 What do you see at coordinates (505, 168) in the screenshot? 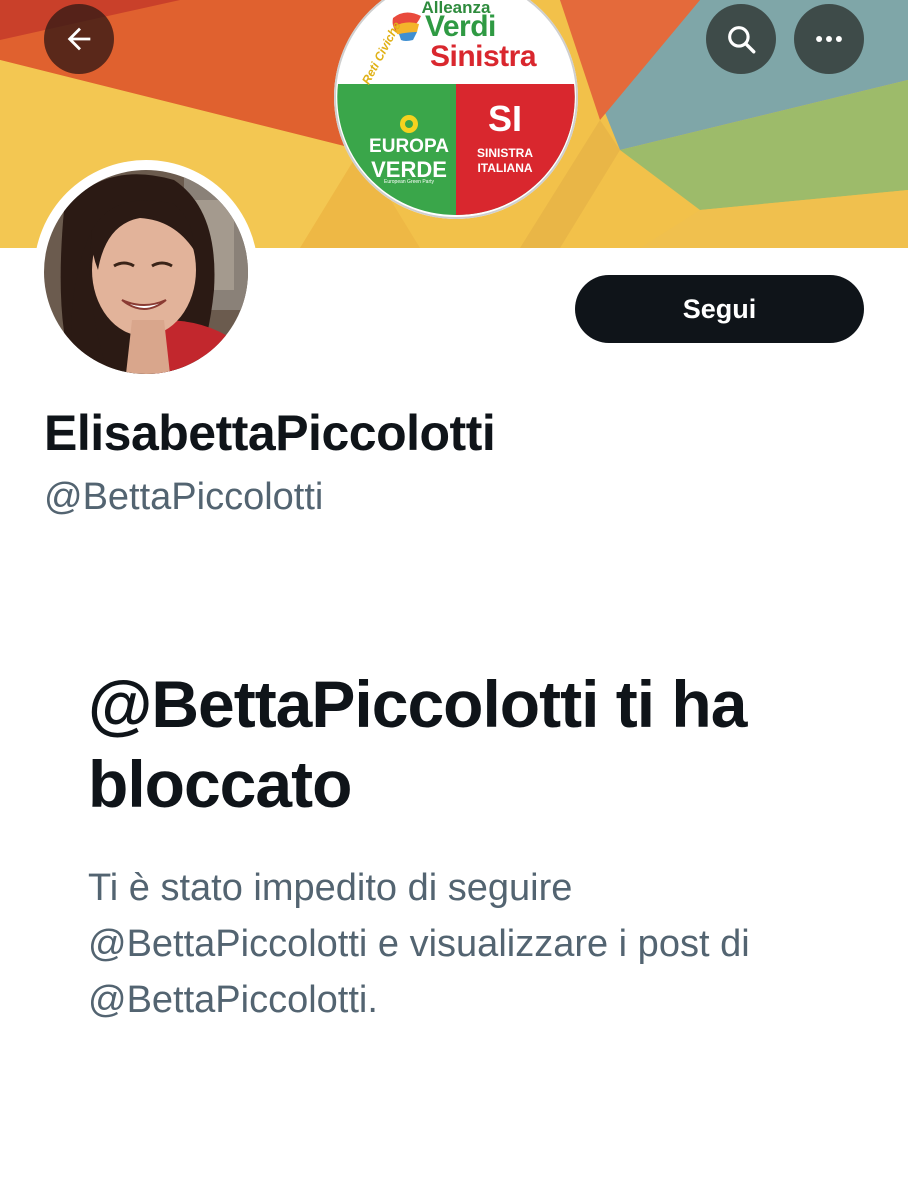
I see `logo-italiana-line: ITALIANA` at bounding box center [505, 168].